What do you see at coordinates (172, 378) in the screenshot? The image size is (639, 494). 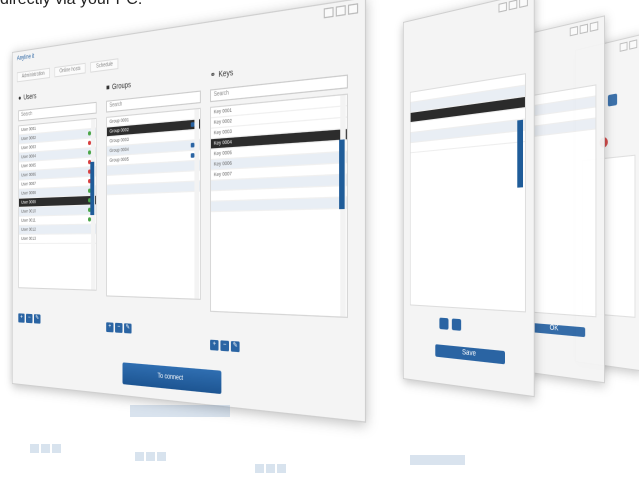 I see `connect-button: To connect` at bounding box center [172, 378].